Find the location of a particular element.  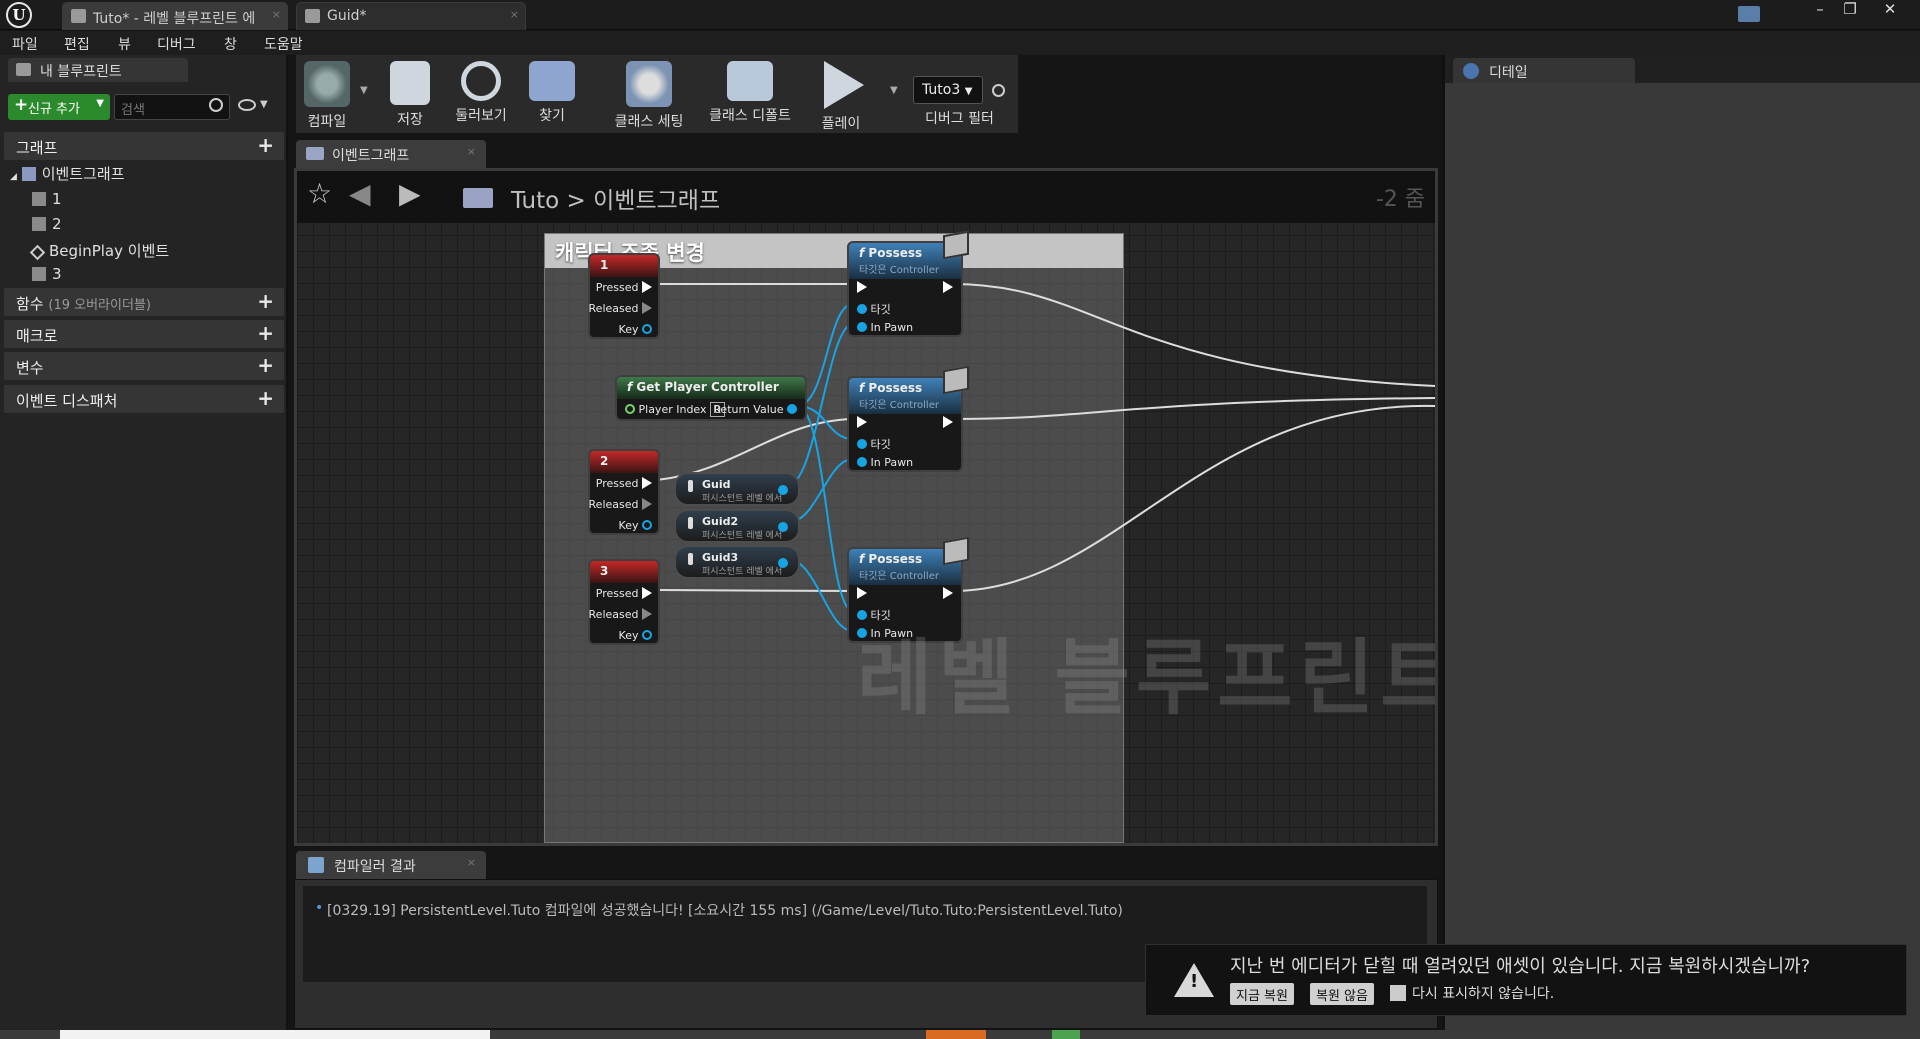

add-macro-icon: + is located at coordinates (265, 333).